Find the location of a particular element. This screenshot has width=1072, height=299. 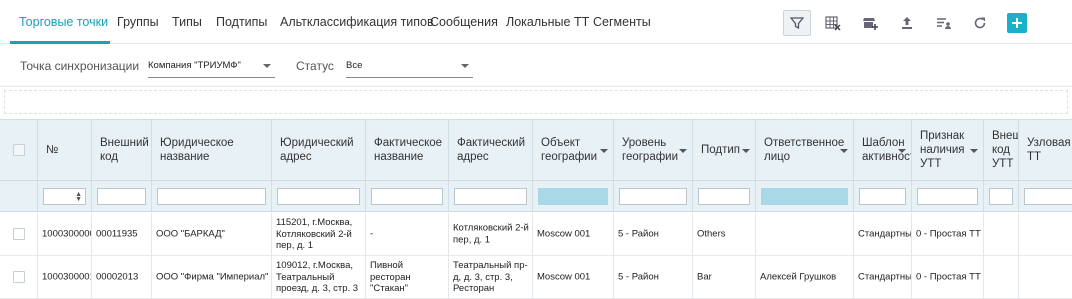

filter-icon is located at coordinates (797, 23).